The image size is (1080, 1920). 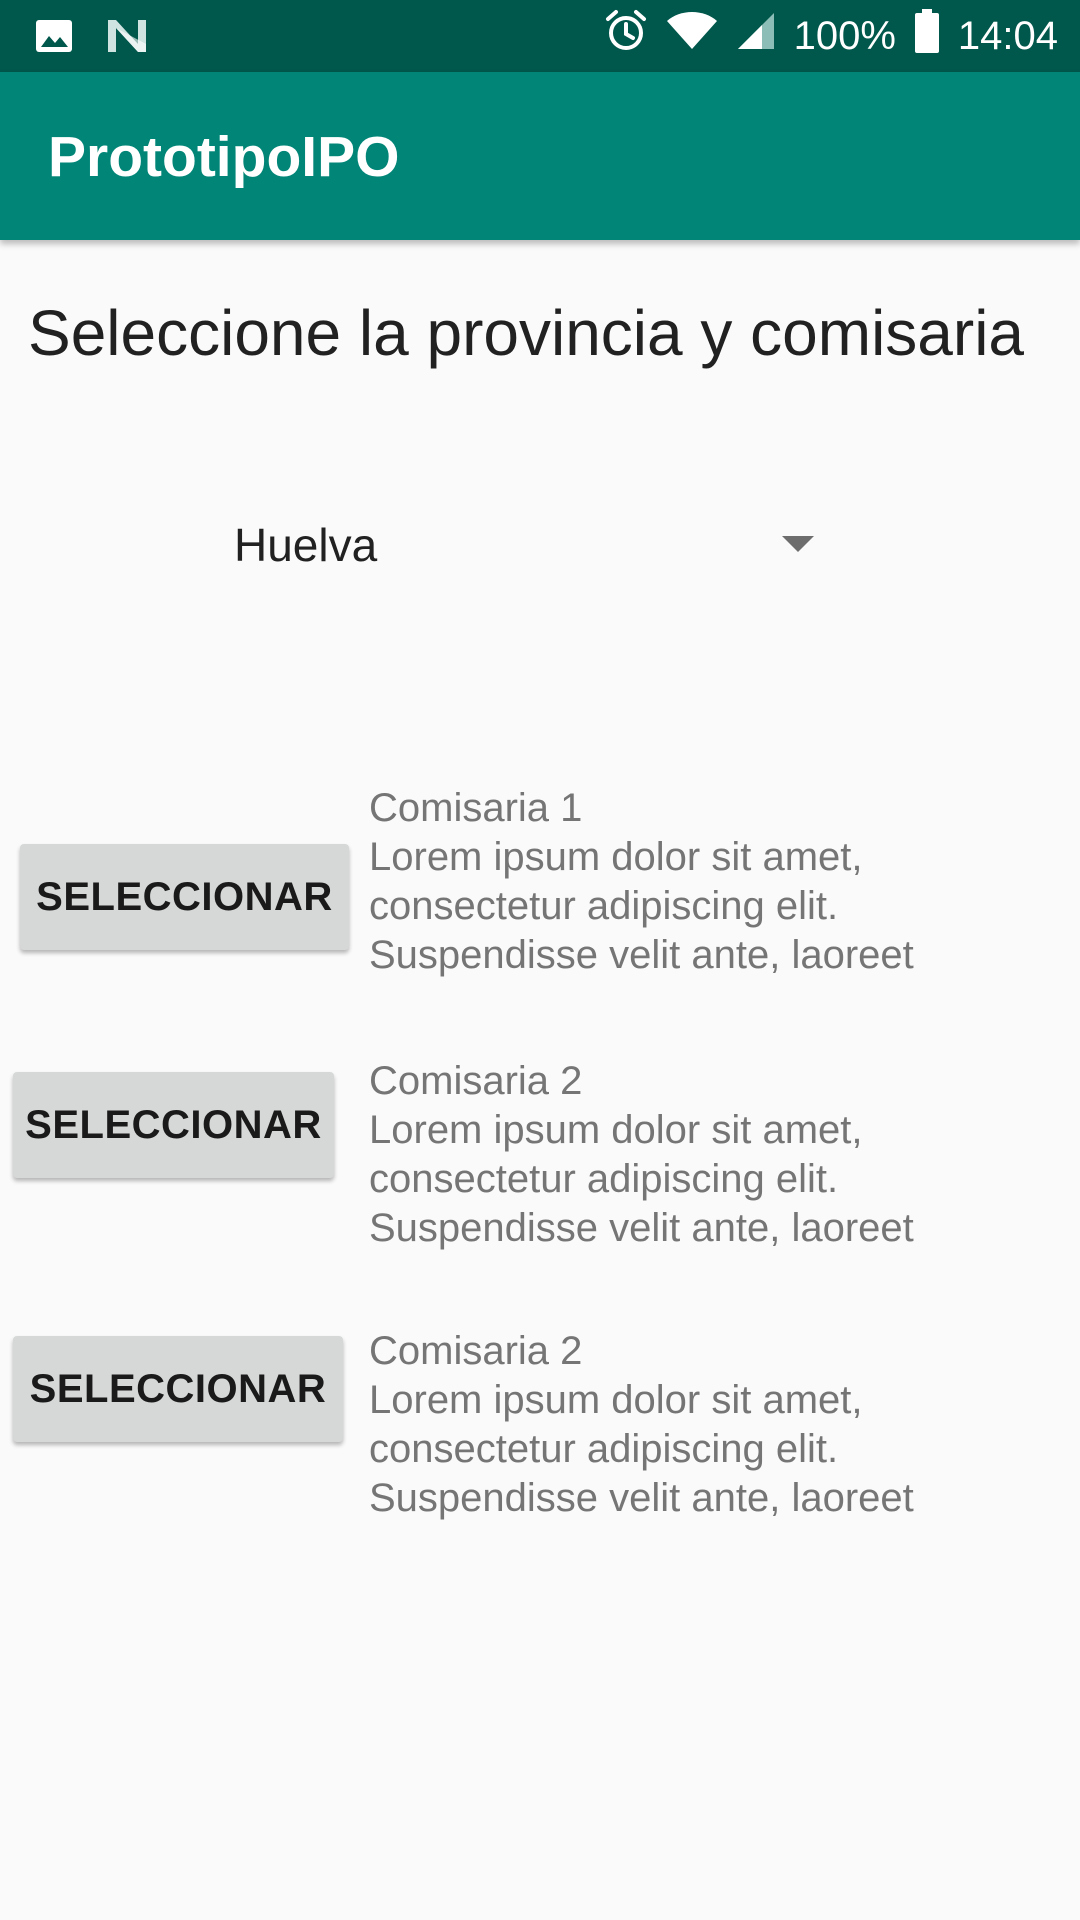 What do you see at coordinates (540, 156) in the screenshot?
I see `app-bar: PrototipoIPO` at bounding box center [540, 156].